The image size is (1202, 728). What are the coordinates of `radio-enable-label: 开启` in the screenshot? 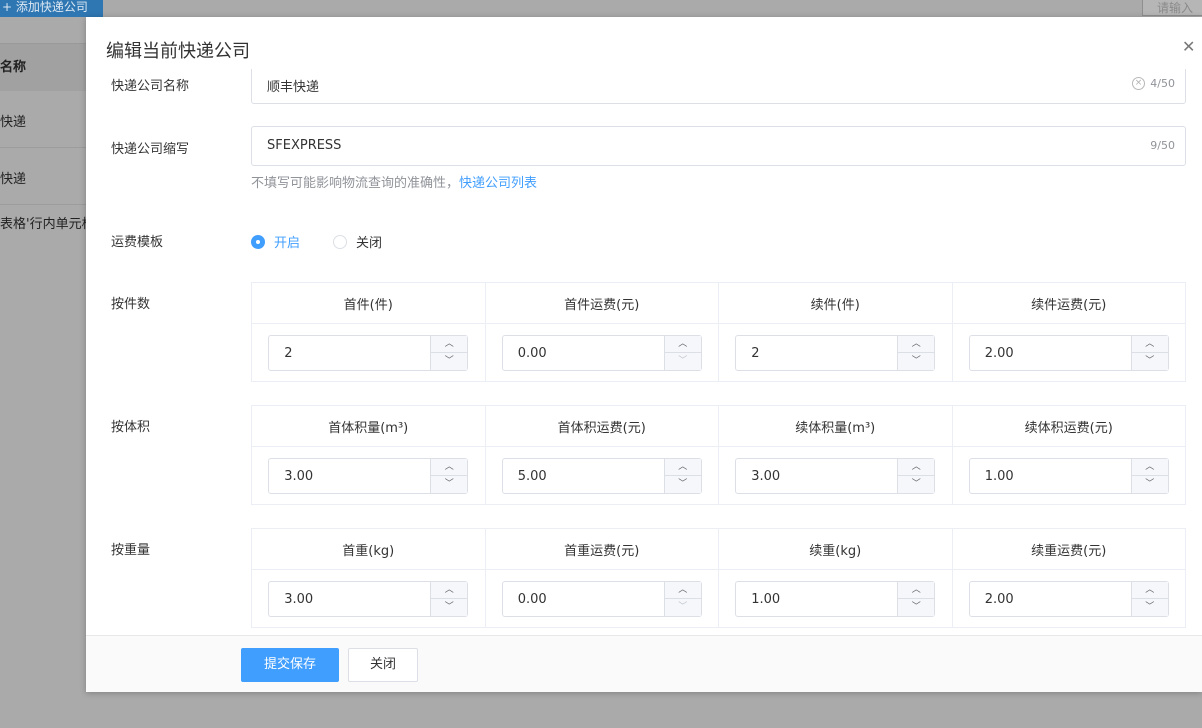 It's located at (287, 243).